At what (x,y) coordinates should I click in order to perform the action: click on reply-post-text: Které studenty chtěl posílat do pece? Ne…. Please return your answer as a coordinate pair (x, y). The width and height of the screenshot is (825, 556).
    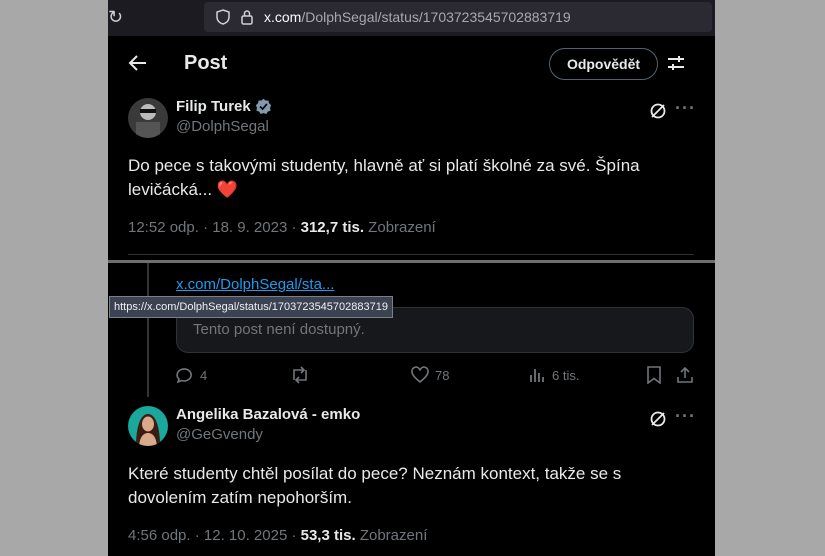
    Looking at the image, I should click on (375, 485).